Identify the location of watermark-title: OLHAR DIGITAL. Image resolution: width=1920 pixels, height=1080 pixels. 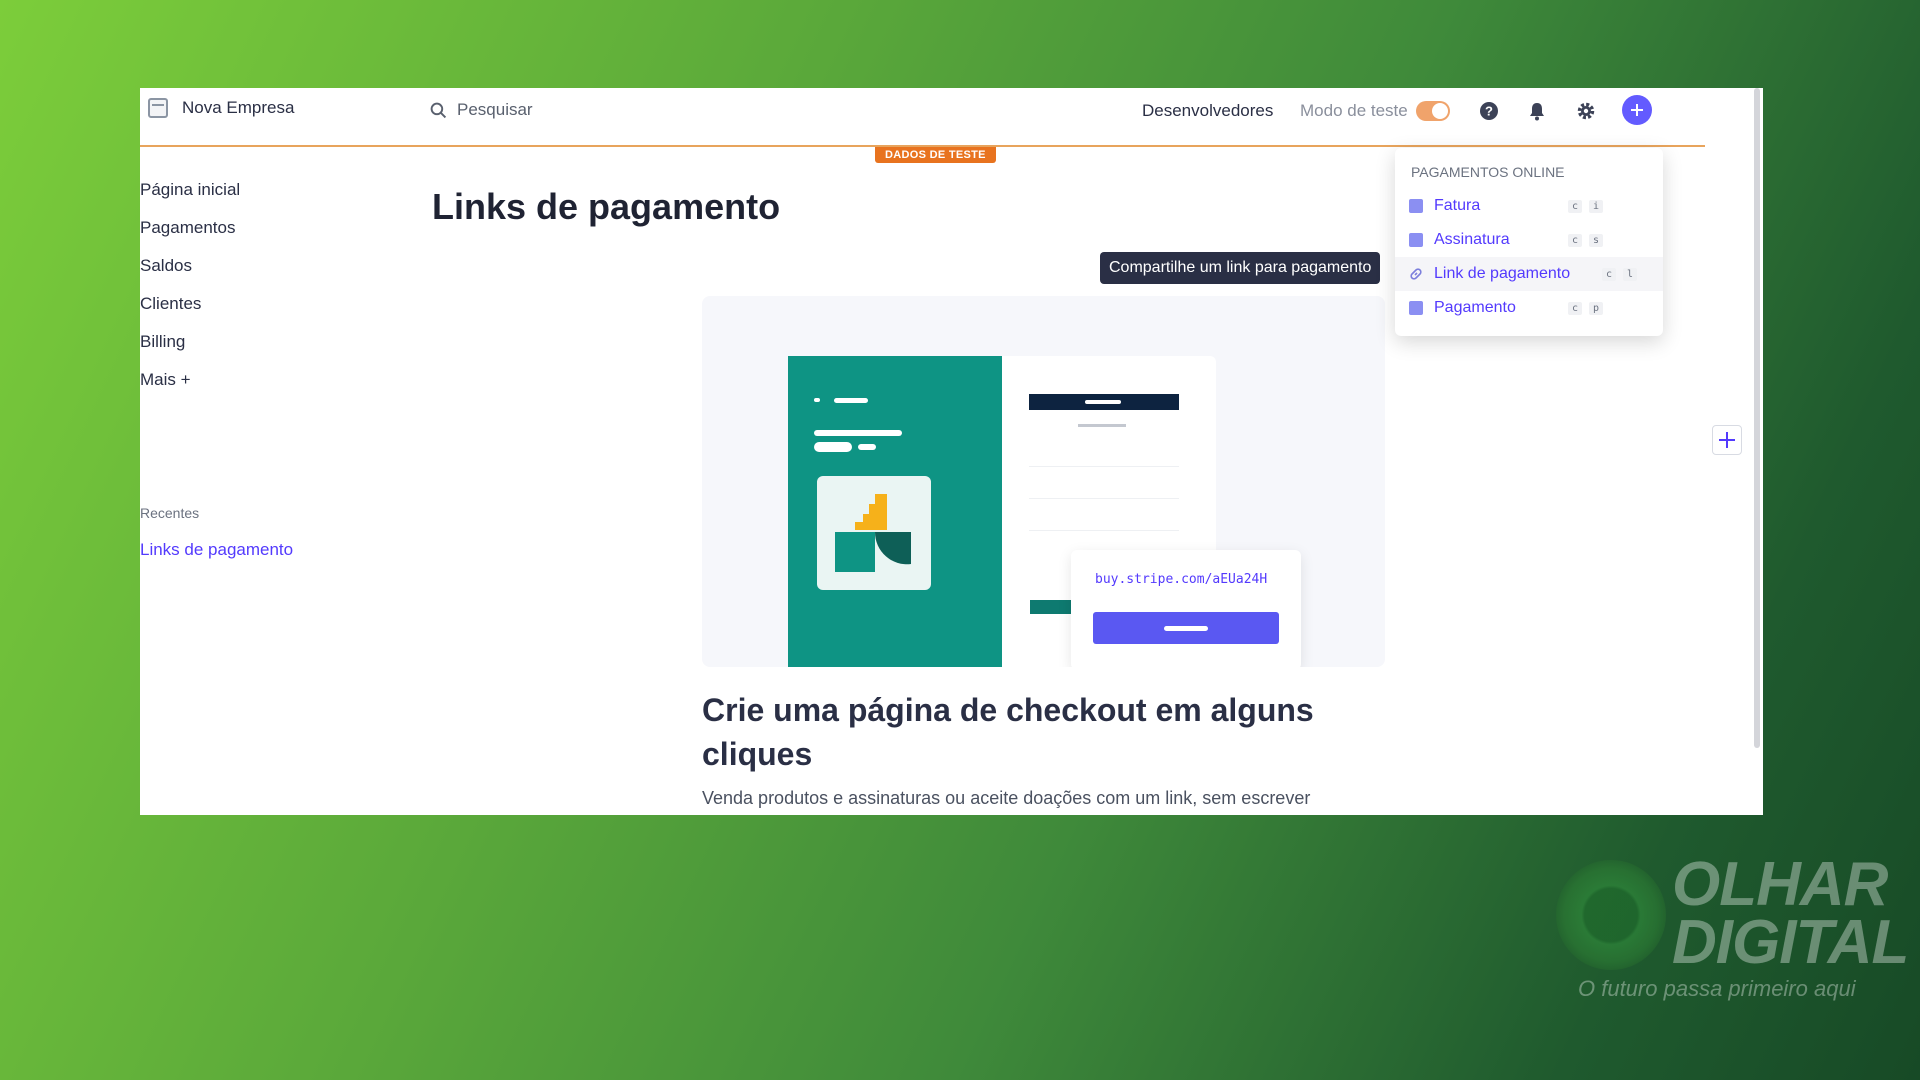
(1790, 913).